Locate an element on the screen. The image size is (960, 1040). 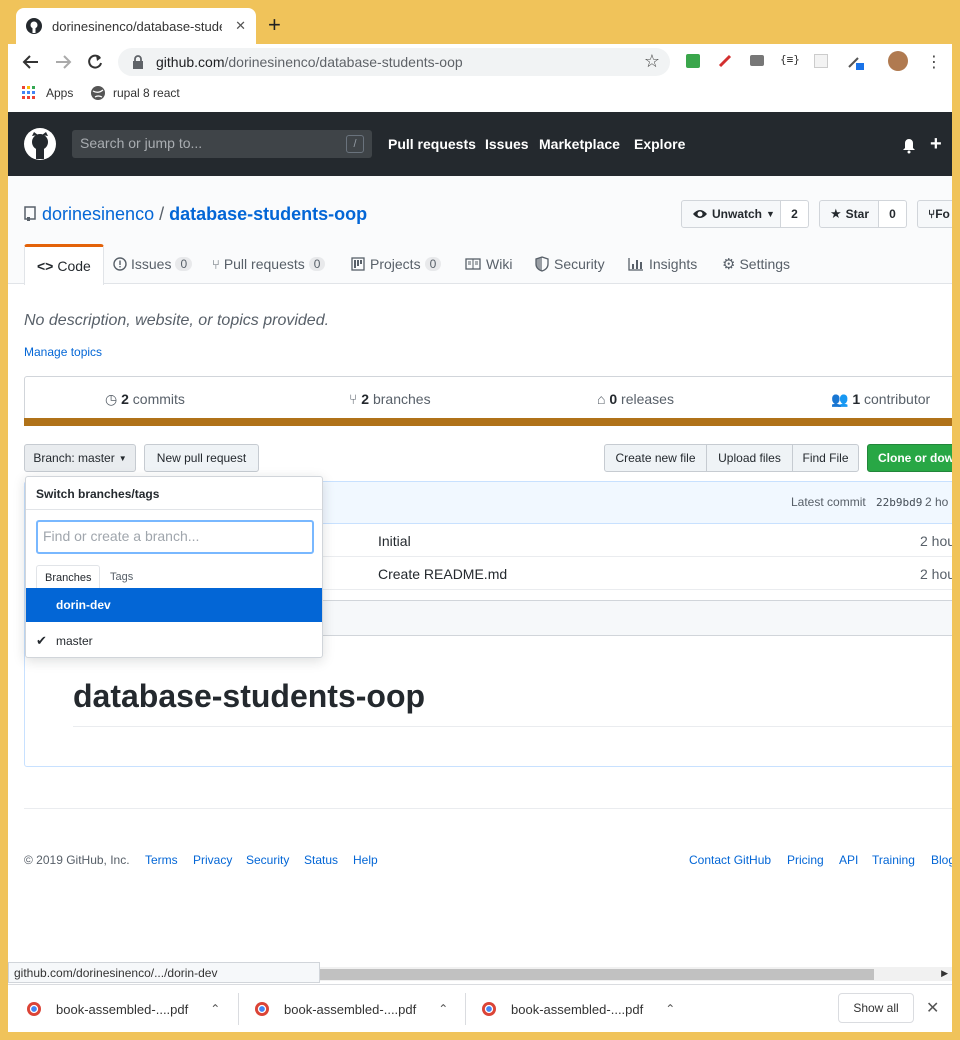
show-all-button: Show all is located at coordinates (876, 1008).